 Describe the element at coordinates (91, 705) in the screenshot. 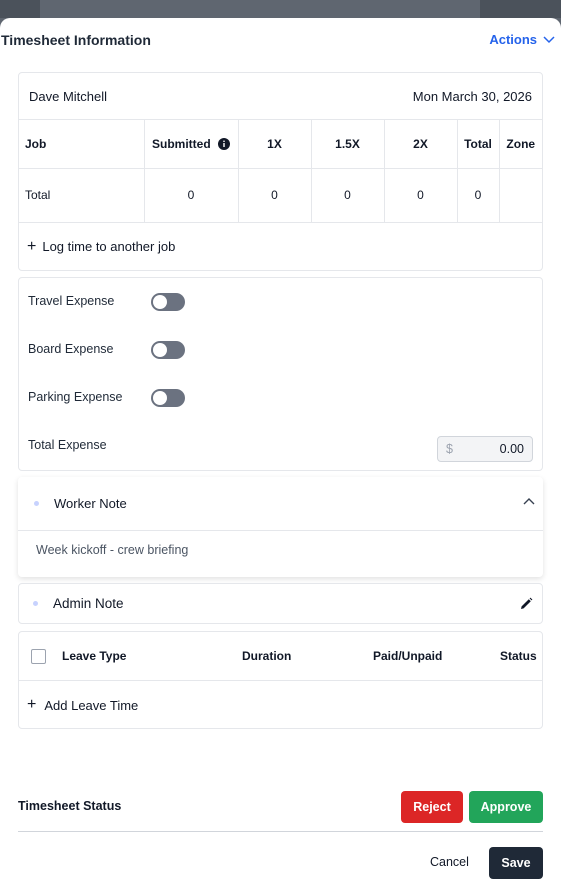

I see `add-leave-label: Add Leave Time` at that location.